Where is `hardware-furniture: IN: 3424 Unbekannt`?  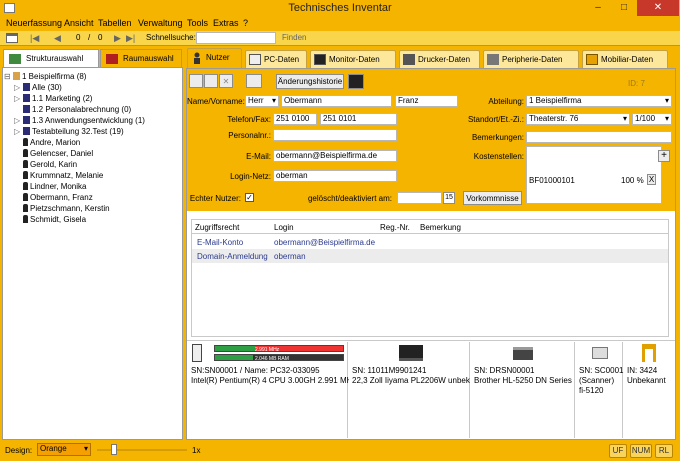
hardware-furniture: IN: 3424 Unbekannt is located at coordinates (649, 390).